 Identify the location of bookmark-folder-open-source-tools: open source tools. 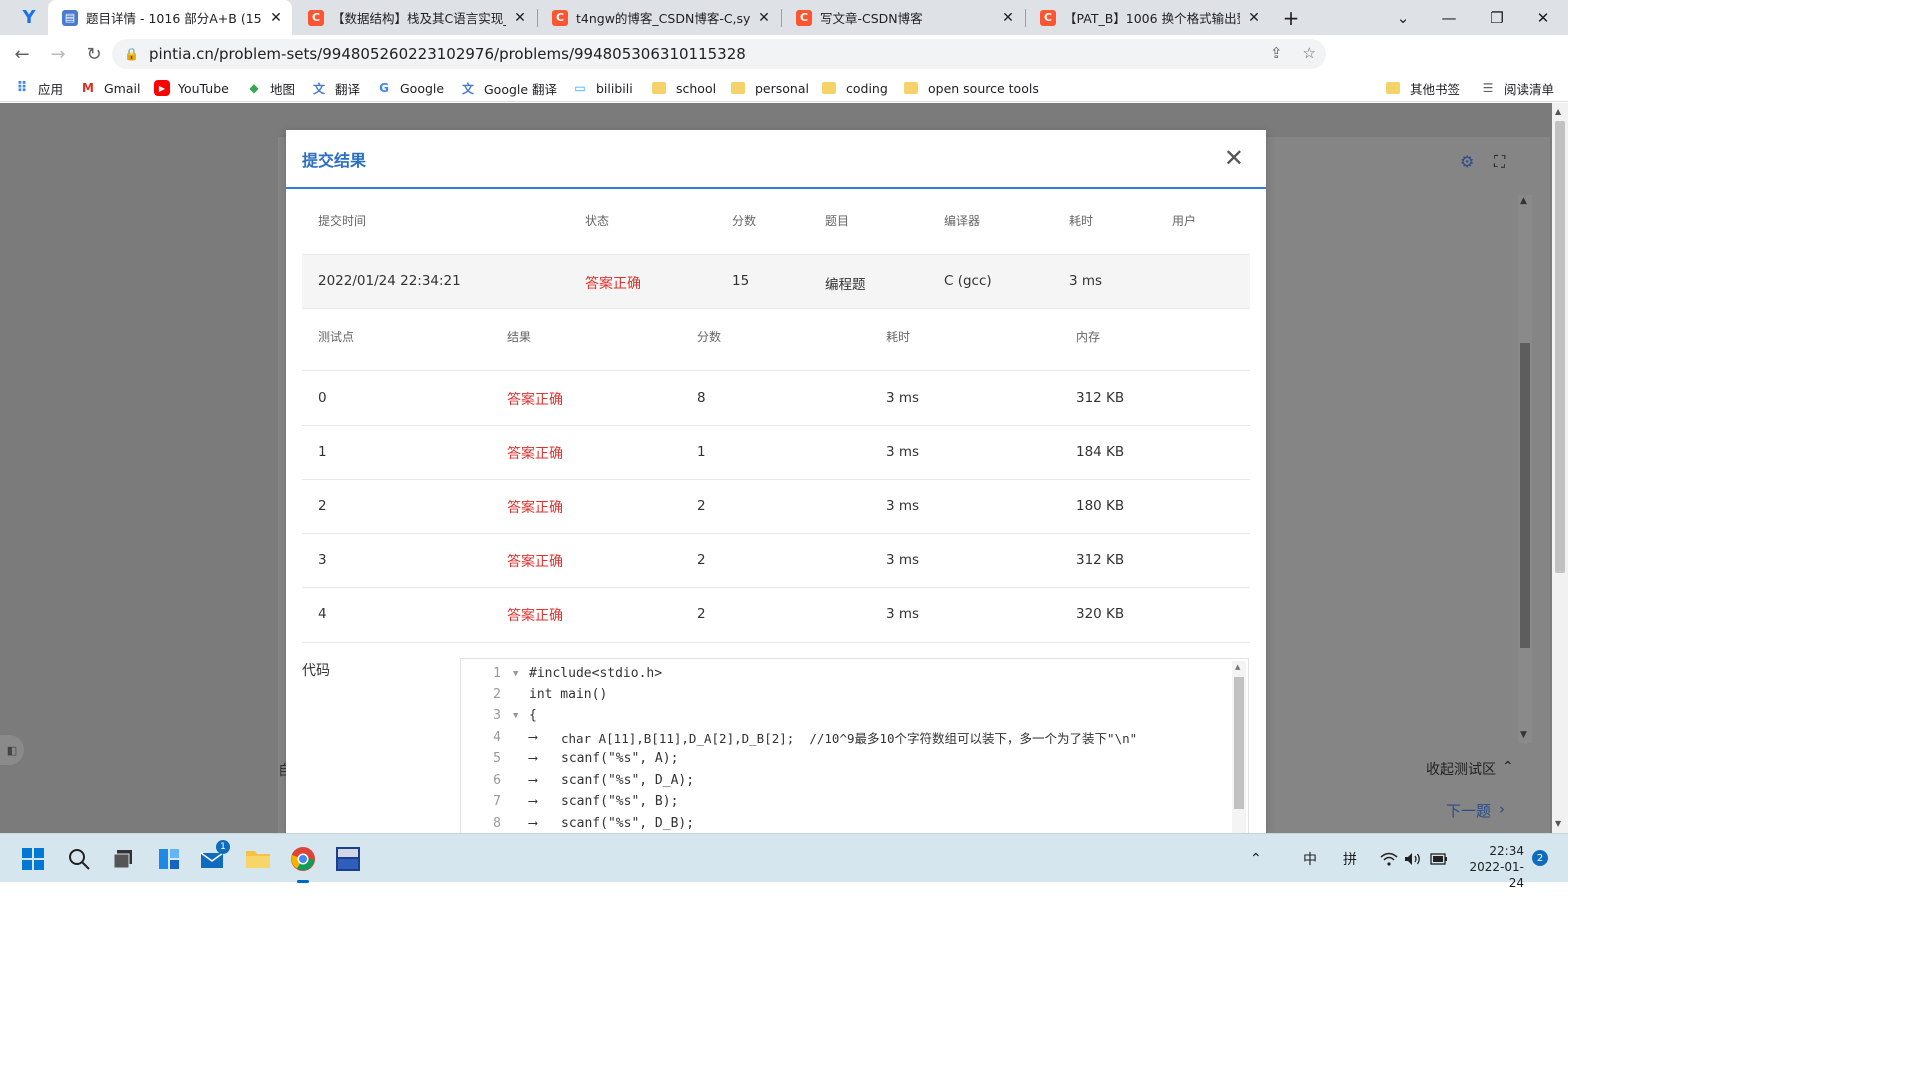
(971, 88).